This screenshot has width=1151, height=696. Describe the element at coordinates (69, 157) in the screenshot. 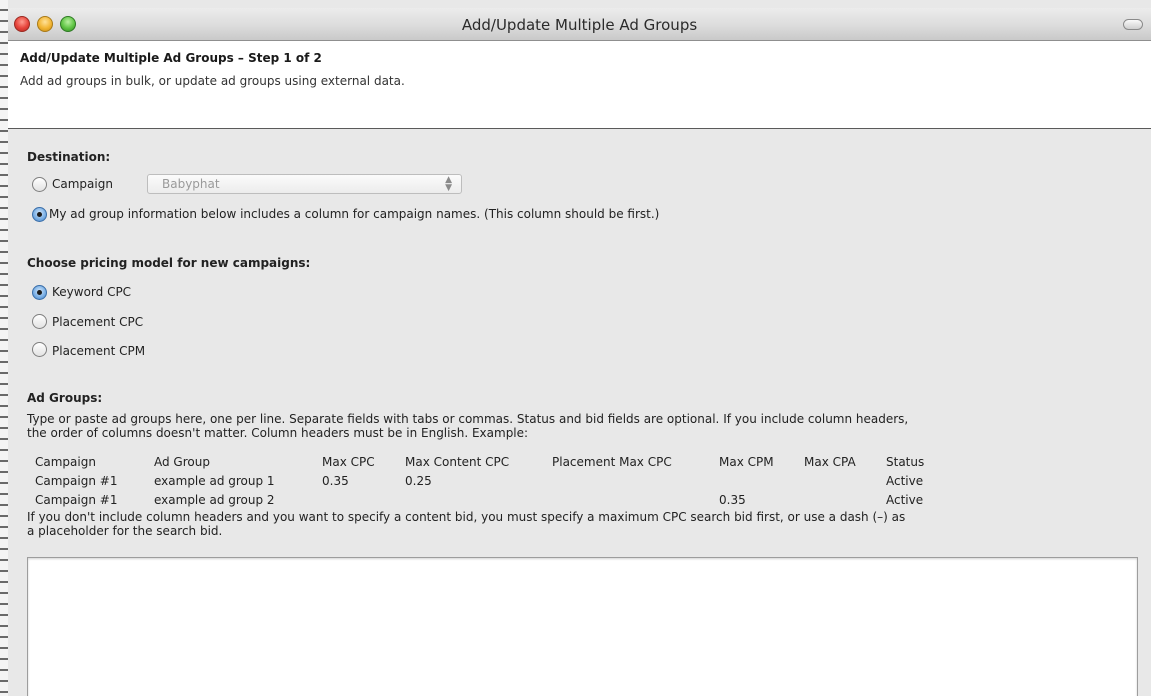

I see `destination-label: Destination:` at that location.